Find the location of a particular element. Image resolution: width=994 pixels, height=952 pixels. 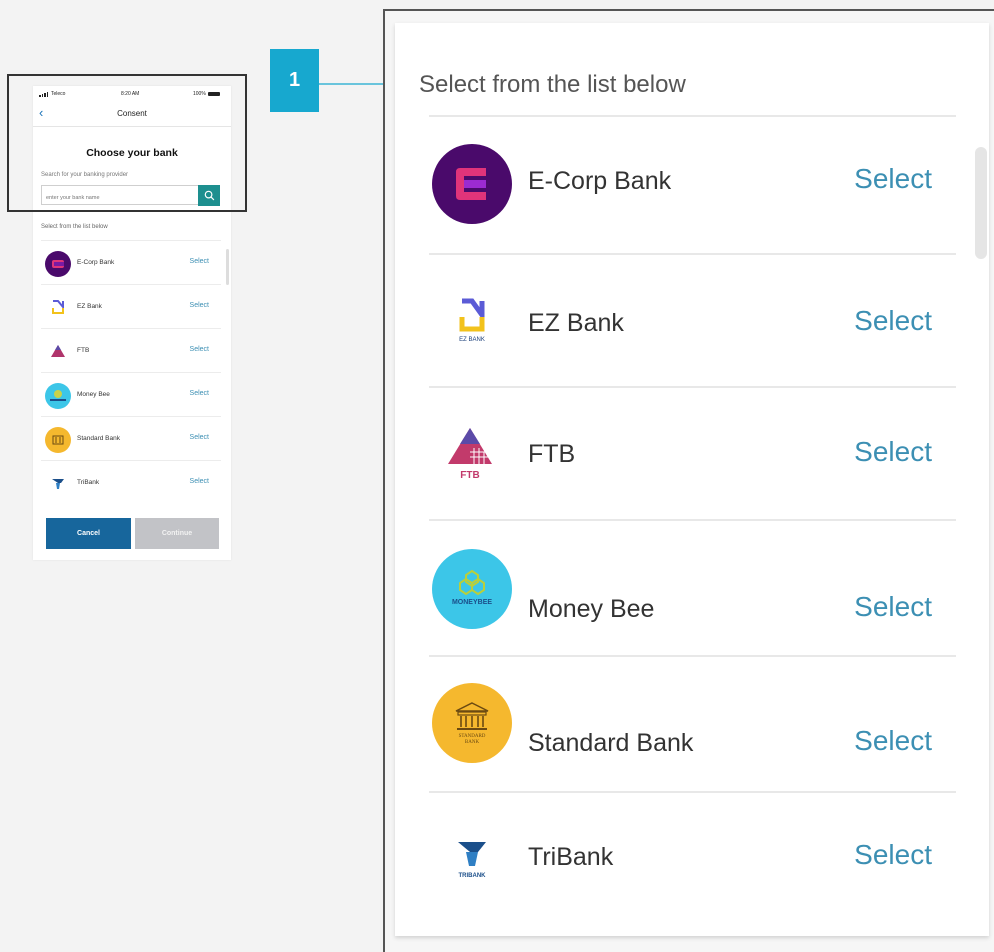

ftb-logo is located at coordinates (58, 352).